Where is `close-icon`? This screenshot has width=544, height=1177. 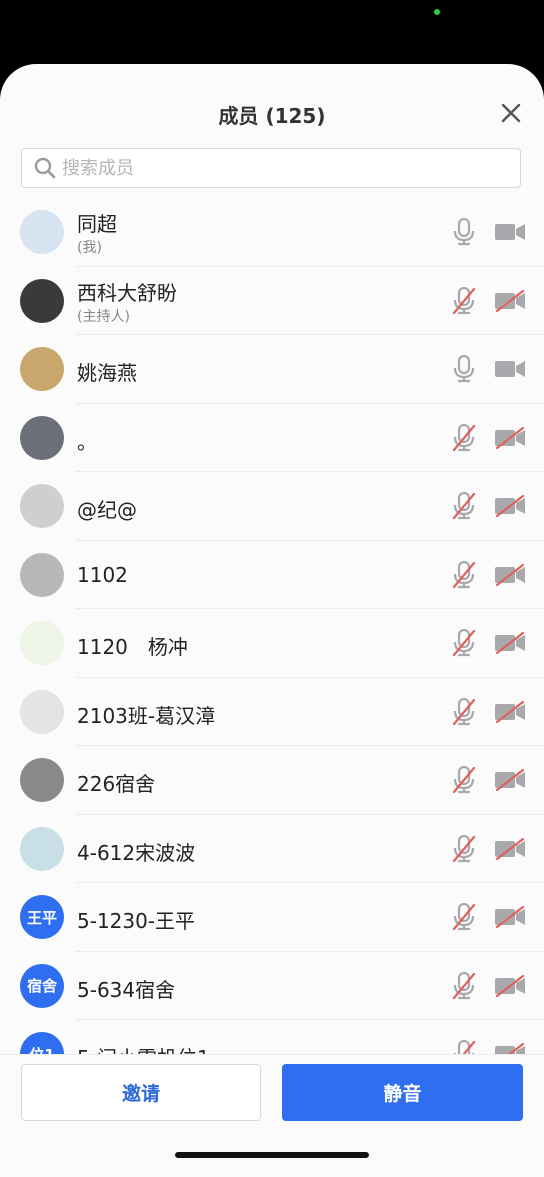 close-icon is located at coordinates (511, 113).